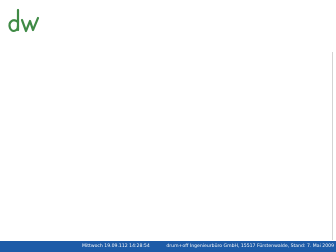  Describe the element at coordinates (116, 246) in the screenshot. I see `footer-date: Mittwoch 19.09.112 14:28:54` at that location.